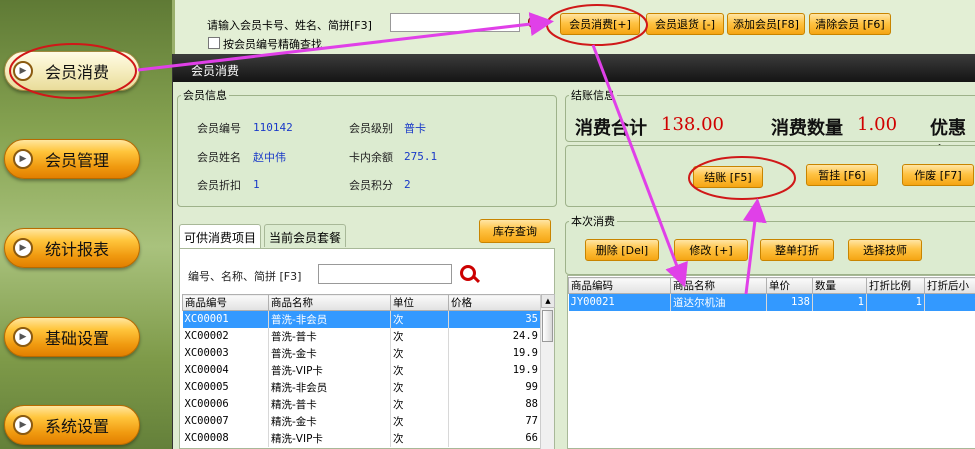 The width and height of the screenshot is (975, 449). I want to click on search-label: 请输入会员卡号、姓名、简拼[F3], so click(289, 25).